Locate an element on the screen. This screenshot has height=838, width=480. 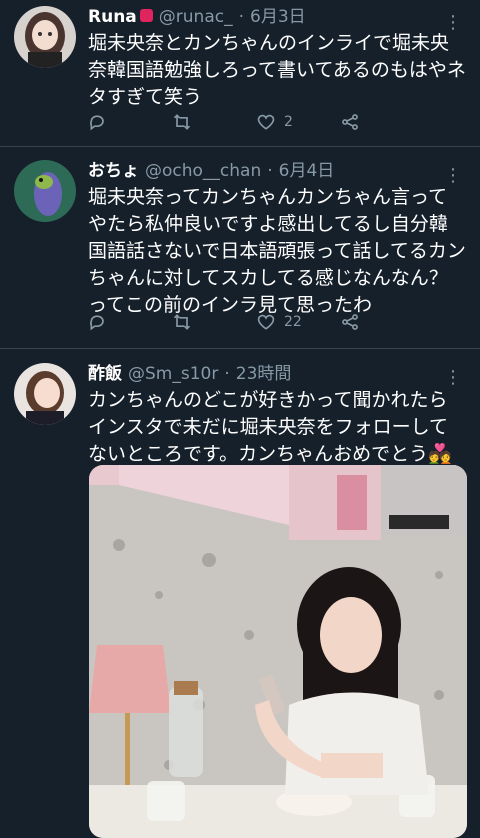
strawberry-emoji-icon is located at coordinates (146, 15).